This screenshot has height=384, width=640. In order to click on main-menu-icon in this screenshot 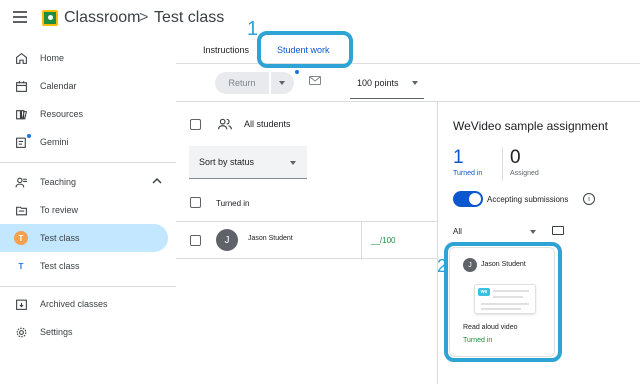, I will do `click(20, 17)`.